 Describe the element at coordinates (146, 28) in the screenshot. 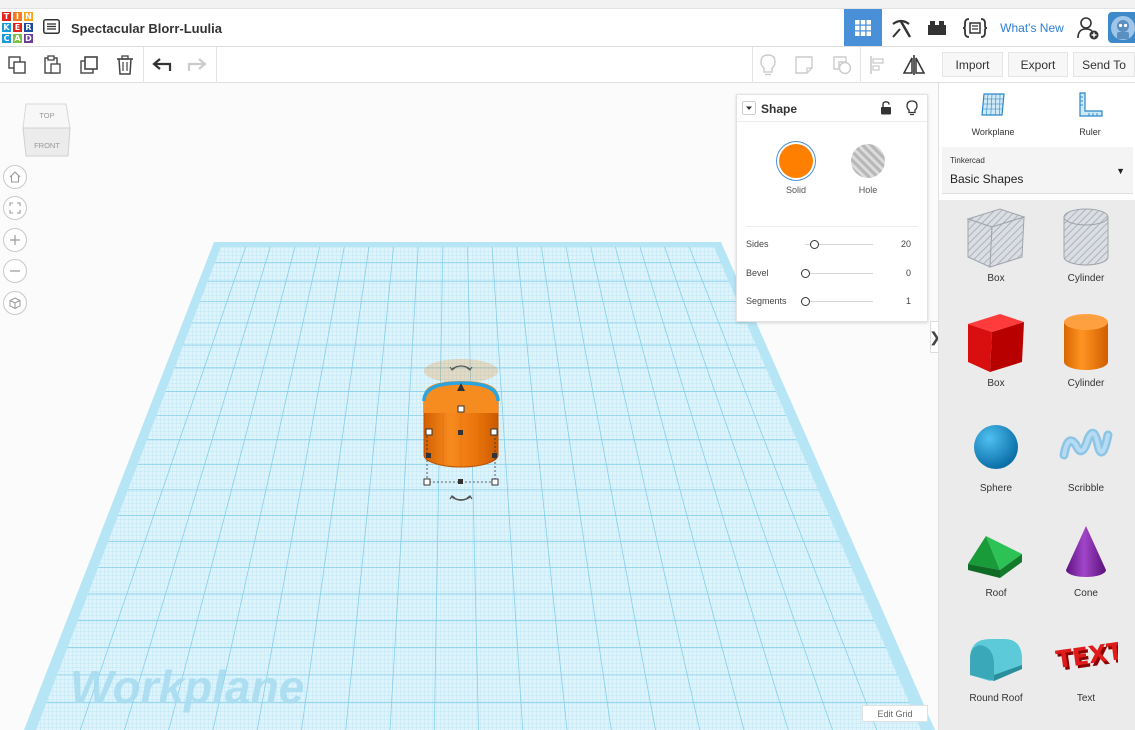

I see `project-title: Spectacular Blorr-Luulia` at that location.